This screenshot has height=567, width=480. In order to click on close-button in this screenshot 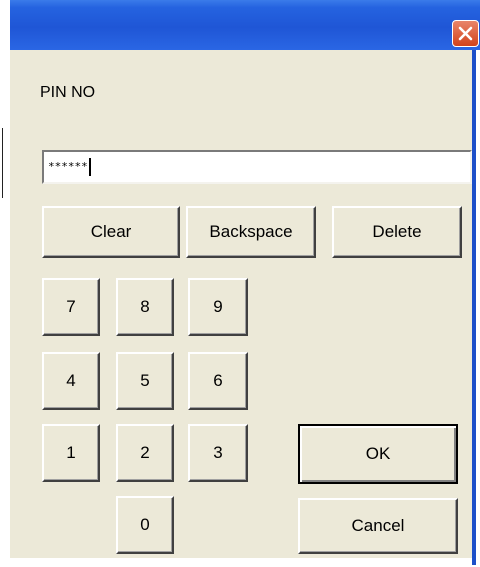, I will do `click(465, 33)`.